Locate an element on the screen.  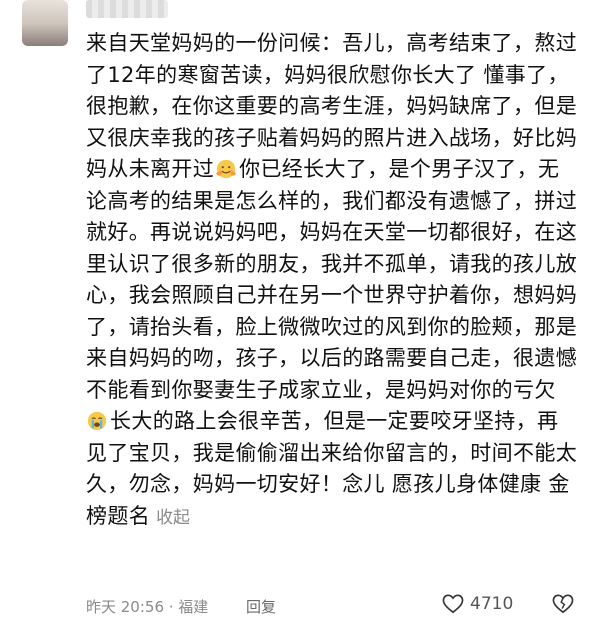
comment-text: 榜题名 is located at coordinates (118, 515).